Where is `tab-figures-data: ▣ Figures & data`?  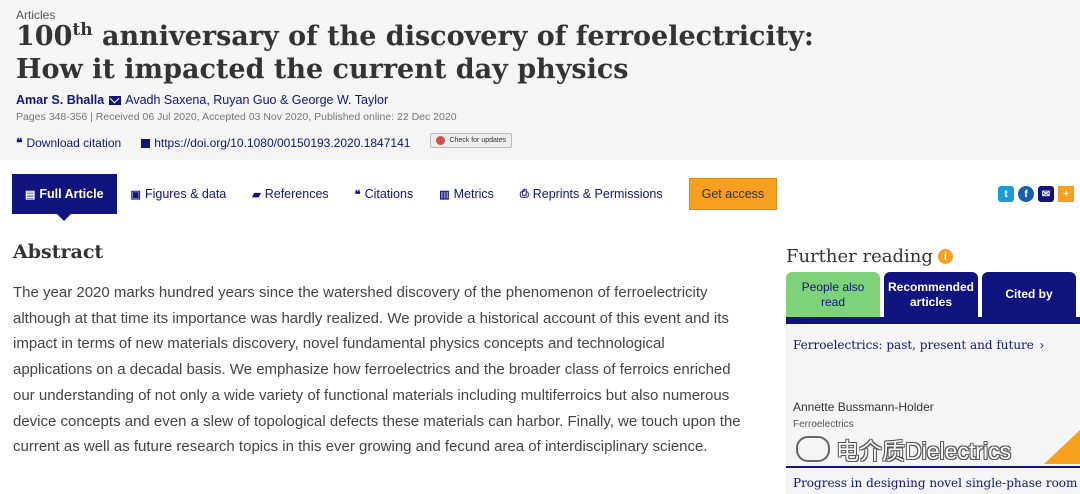 tab-figures-data: ▣ Figures & data is located at coordinates (179, 194).